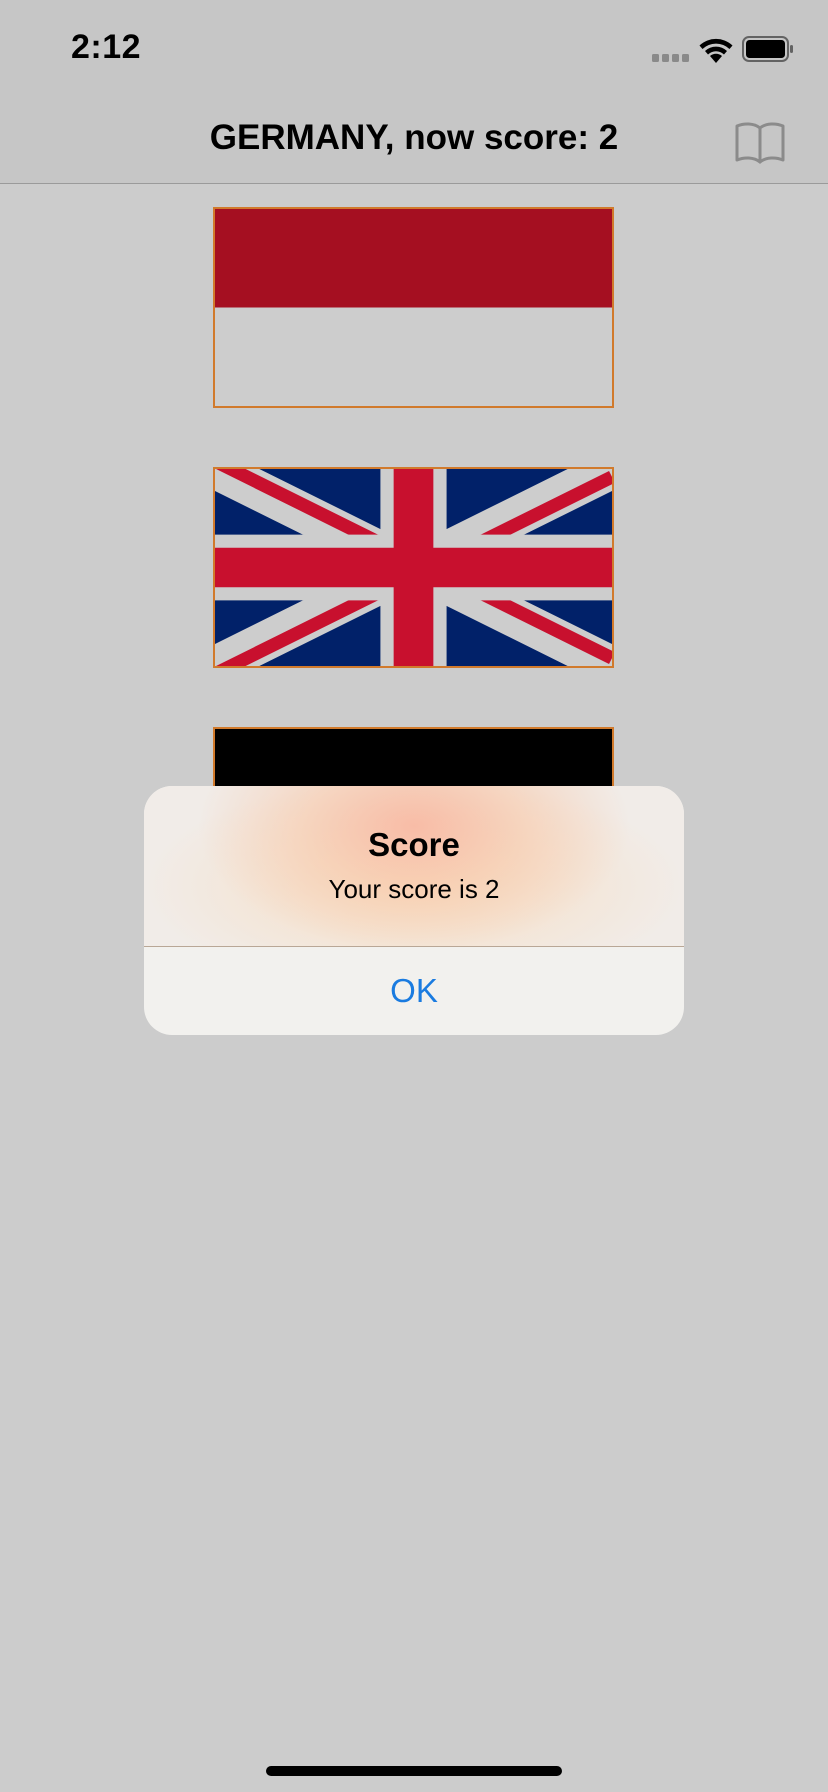 This screenshot has width=828, height=1792. What do you see at coordinates (414, 1771) in the screenshot?
I see `home-indicator` at bounding box center [414, 1771].